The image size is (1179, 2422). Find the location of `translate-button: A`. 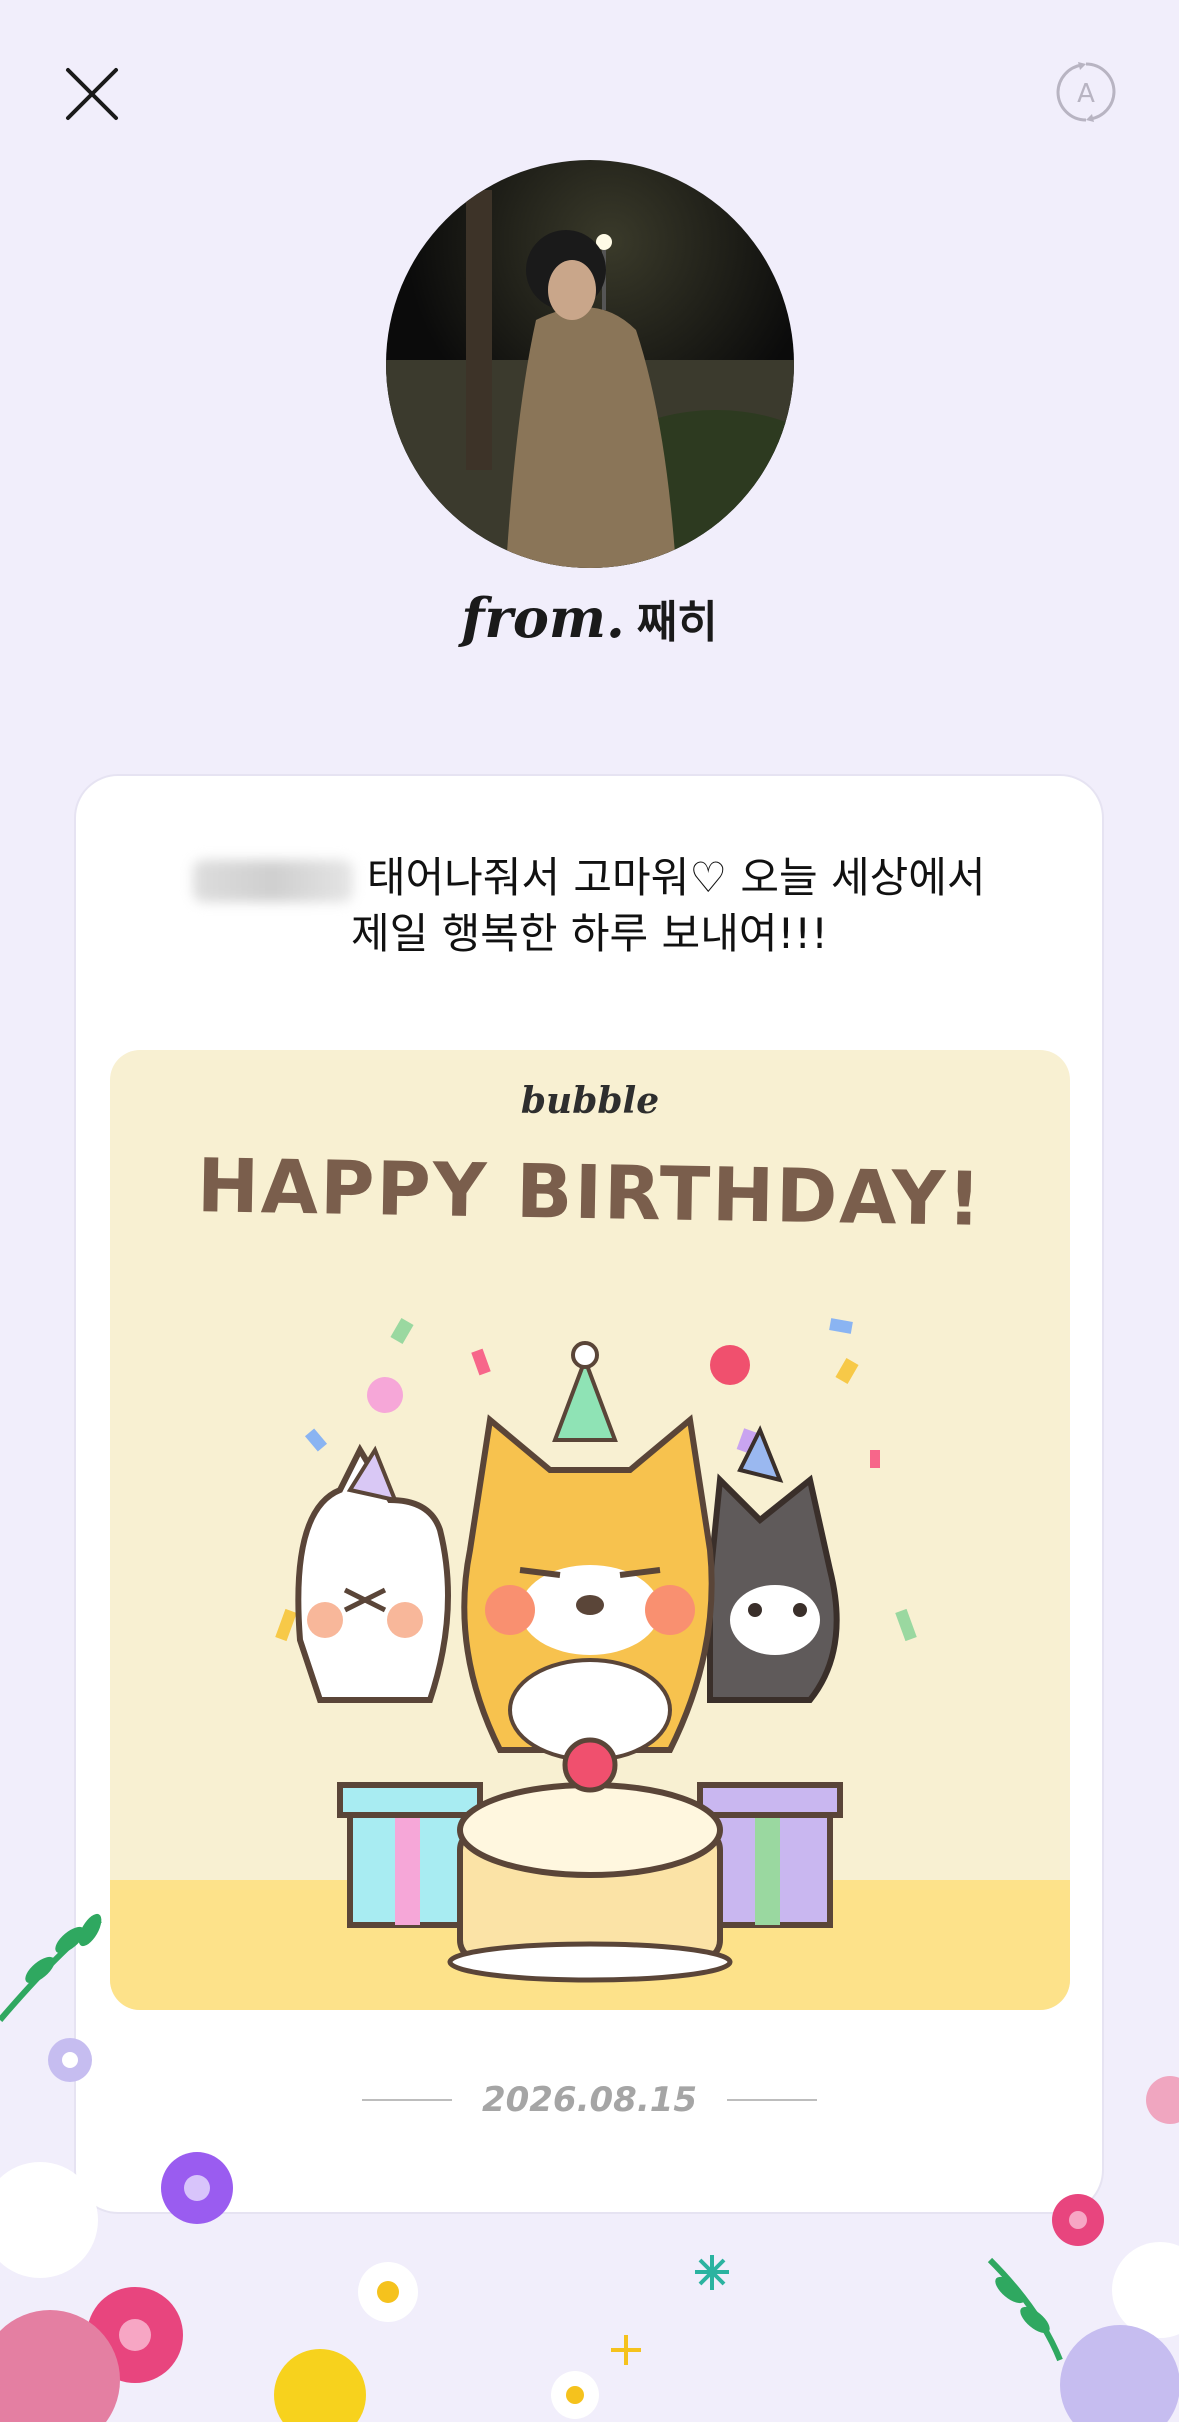

translate-button: A is located at coordinates (1086, 92).